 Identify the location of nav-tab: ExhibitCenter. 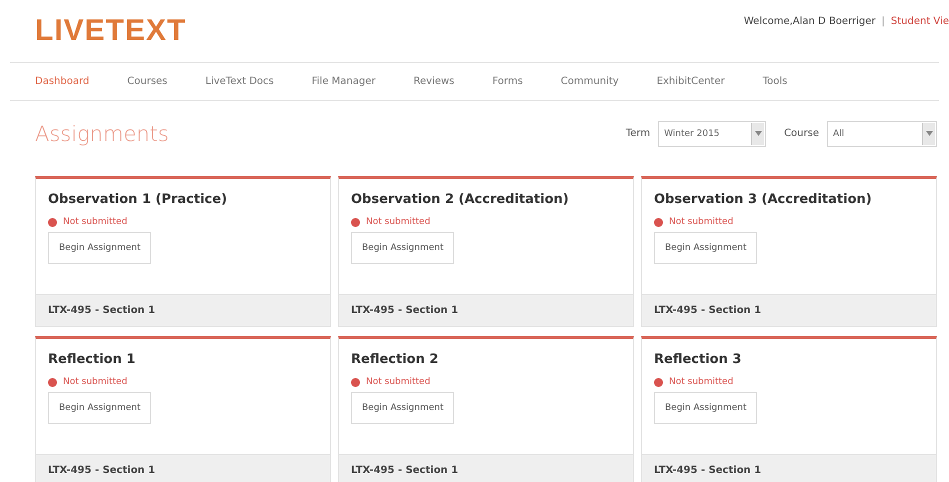
(690, 81).